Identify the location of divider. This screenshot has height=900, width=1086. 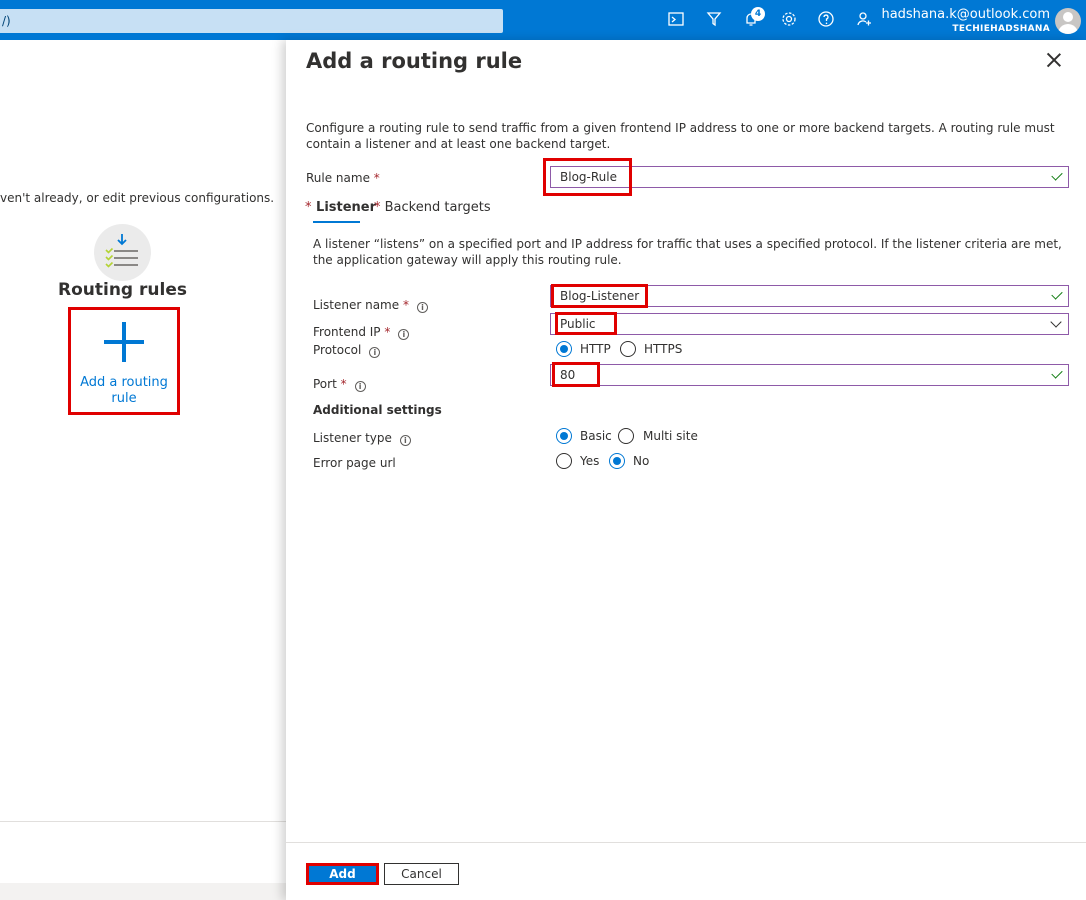
(143, 821).